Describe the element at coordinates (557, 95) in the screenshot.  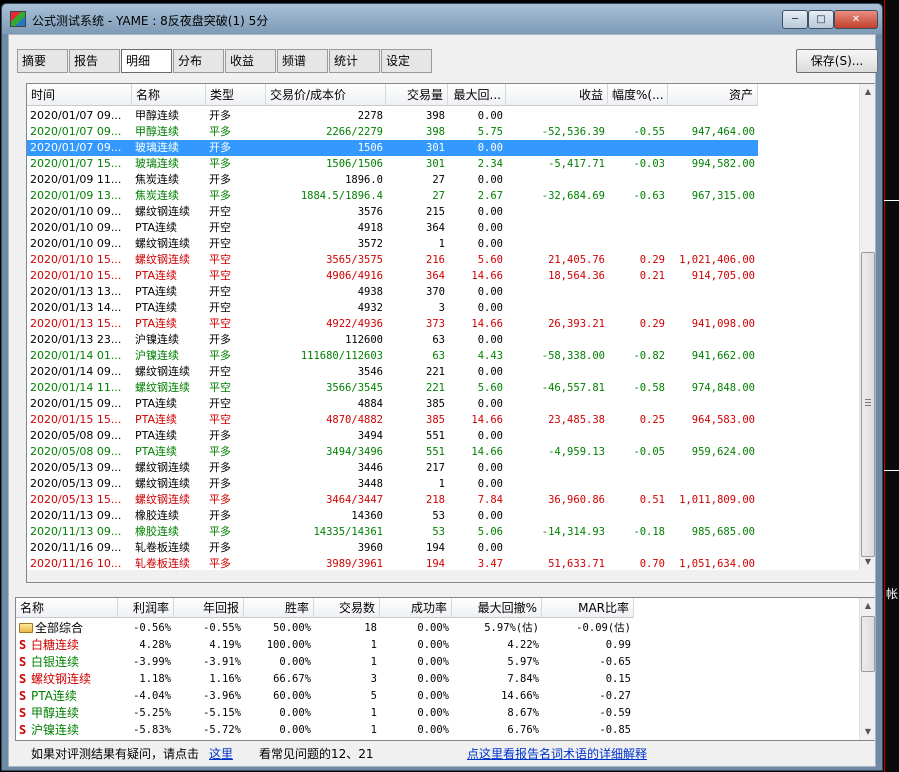
I see `column-header: 收益` at that location.